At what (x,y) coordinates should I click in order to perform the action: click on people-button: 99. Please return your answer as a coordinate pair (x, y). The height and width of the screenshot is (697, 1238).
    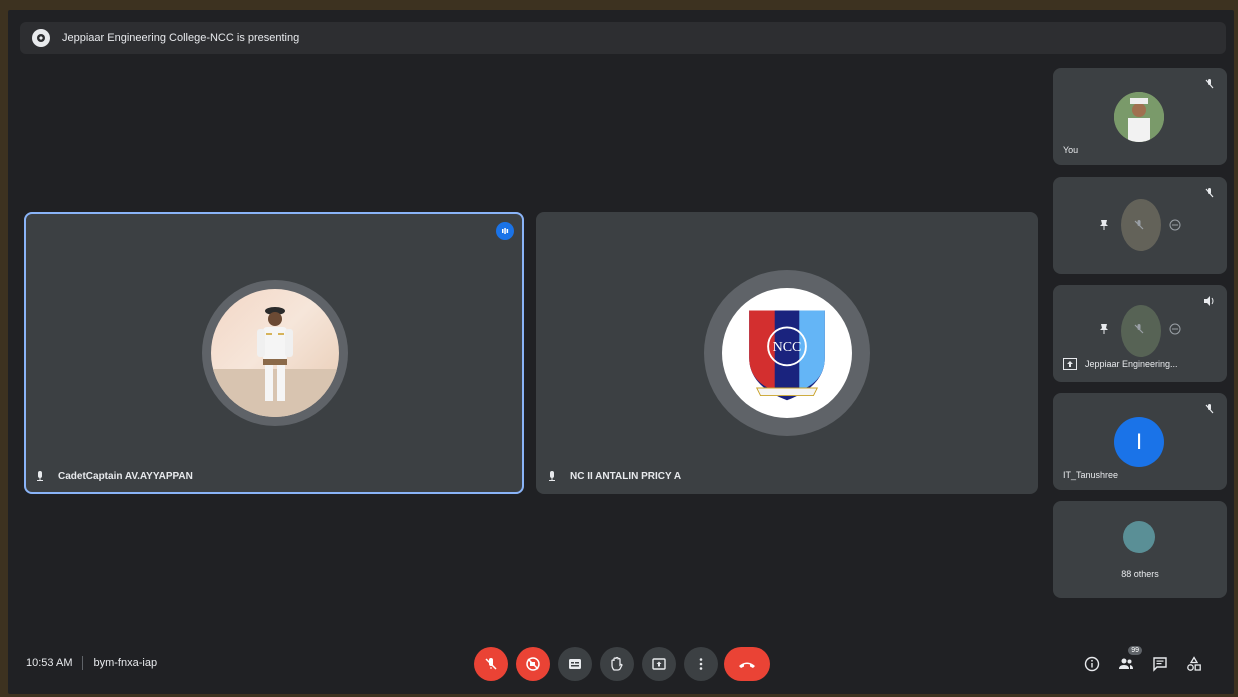
    Looking at the image, I should click on (1129, 660).